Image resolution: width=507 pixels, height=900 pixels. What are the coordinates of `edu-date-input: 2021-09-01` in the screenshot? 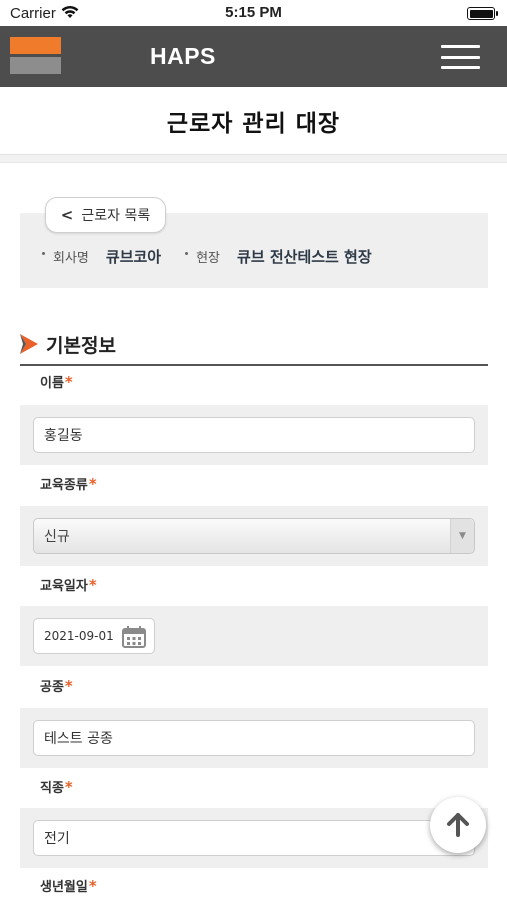 It's located at (94, 636).